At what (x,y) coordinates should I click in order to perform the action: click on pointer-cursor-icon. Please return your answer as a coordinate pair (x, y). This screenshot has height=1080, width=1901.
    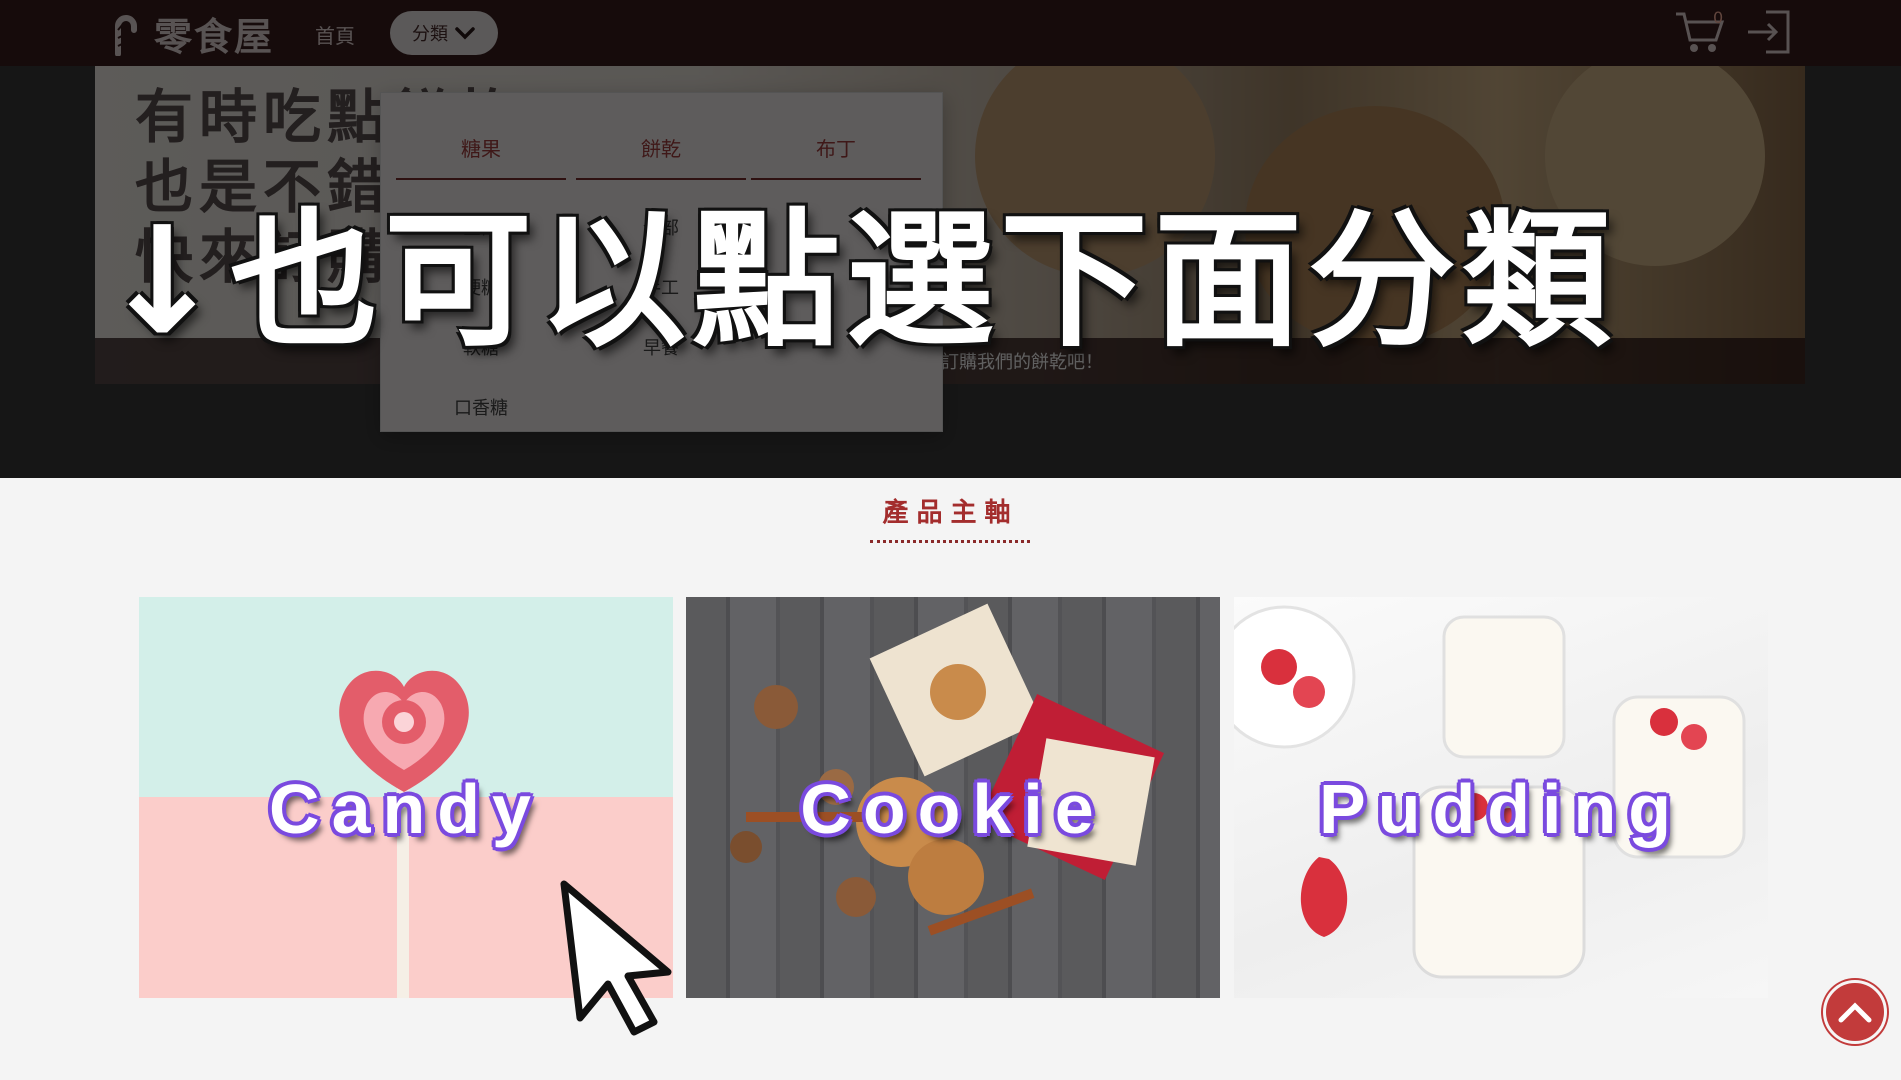
    Looking at the image, I should click on (616, 958).